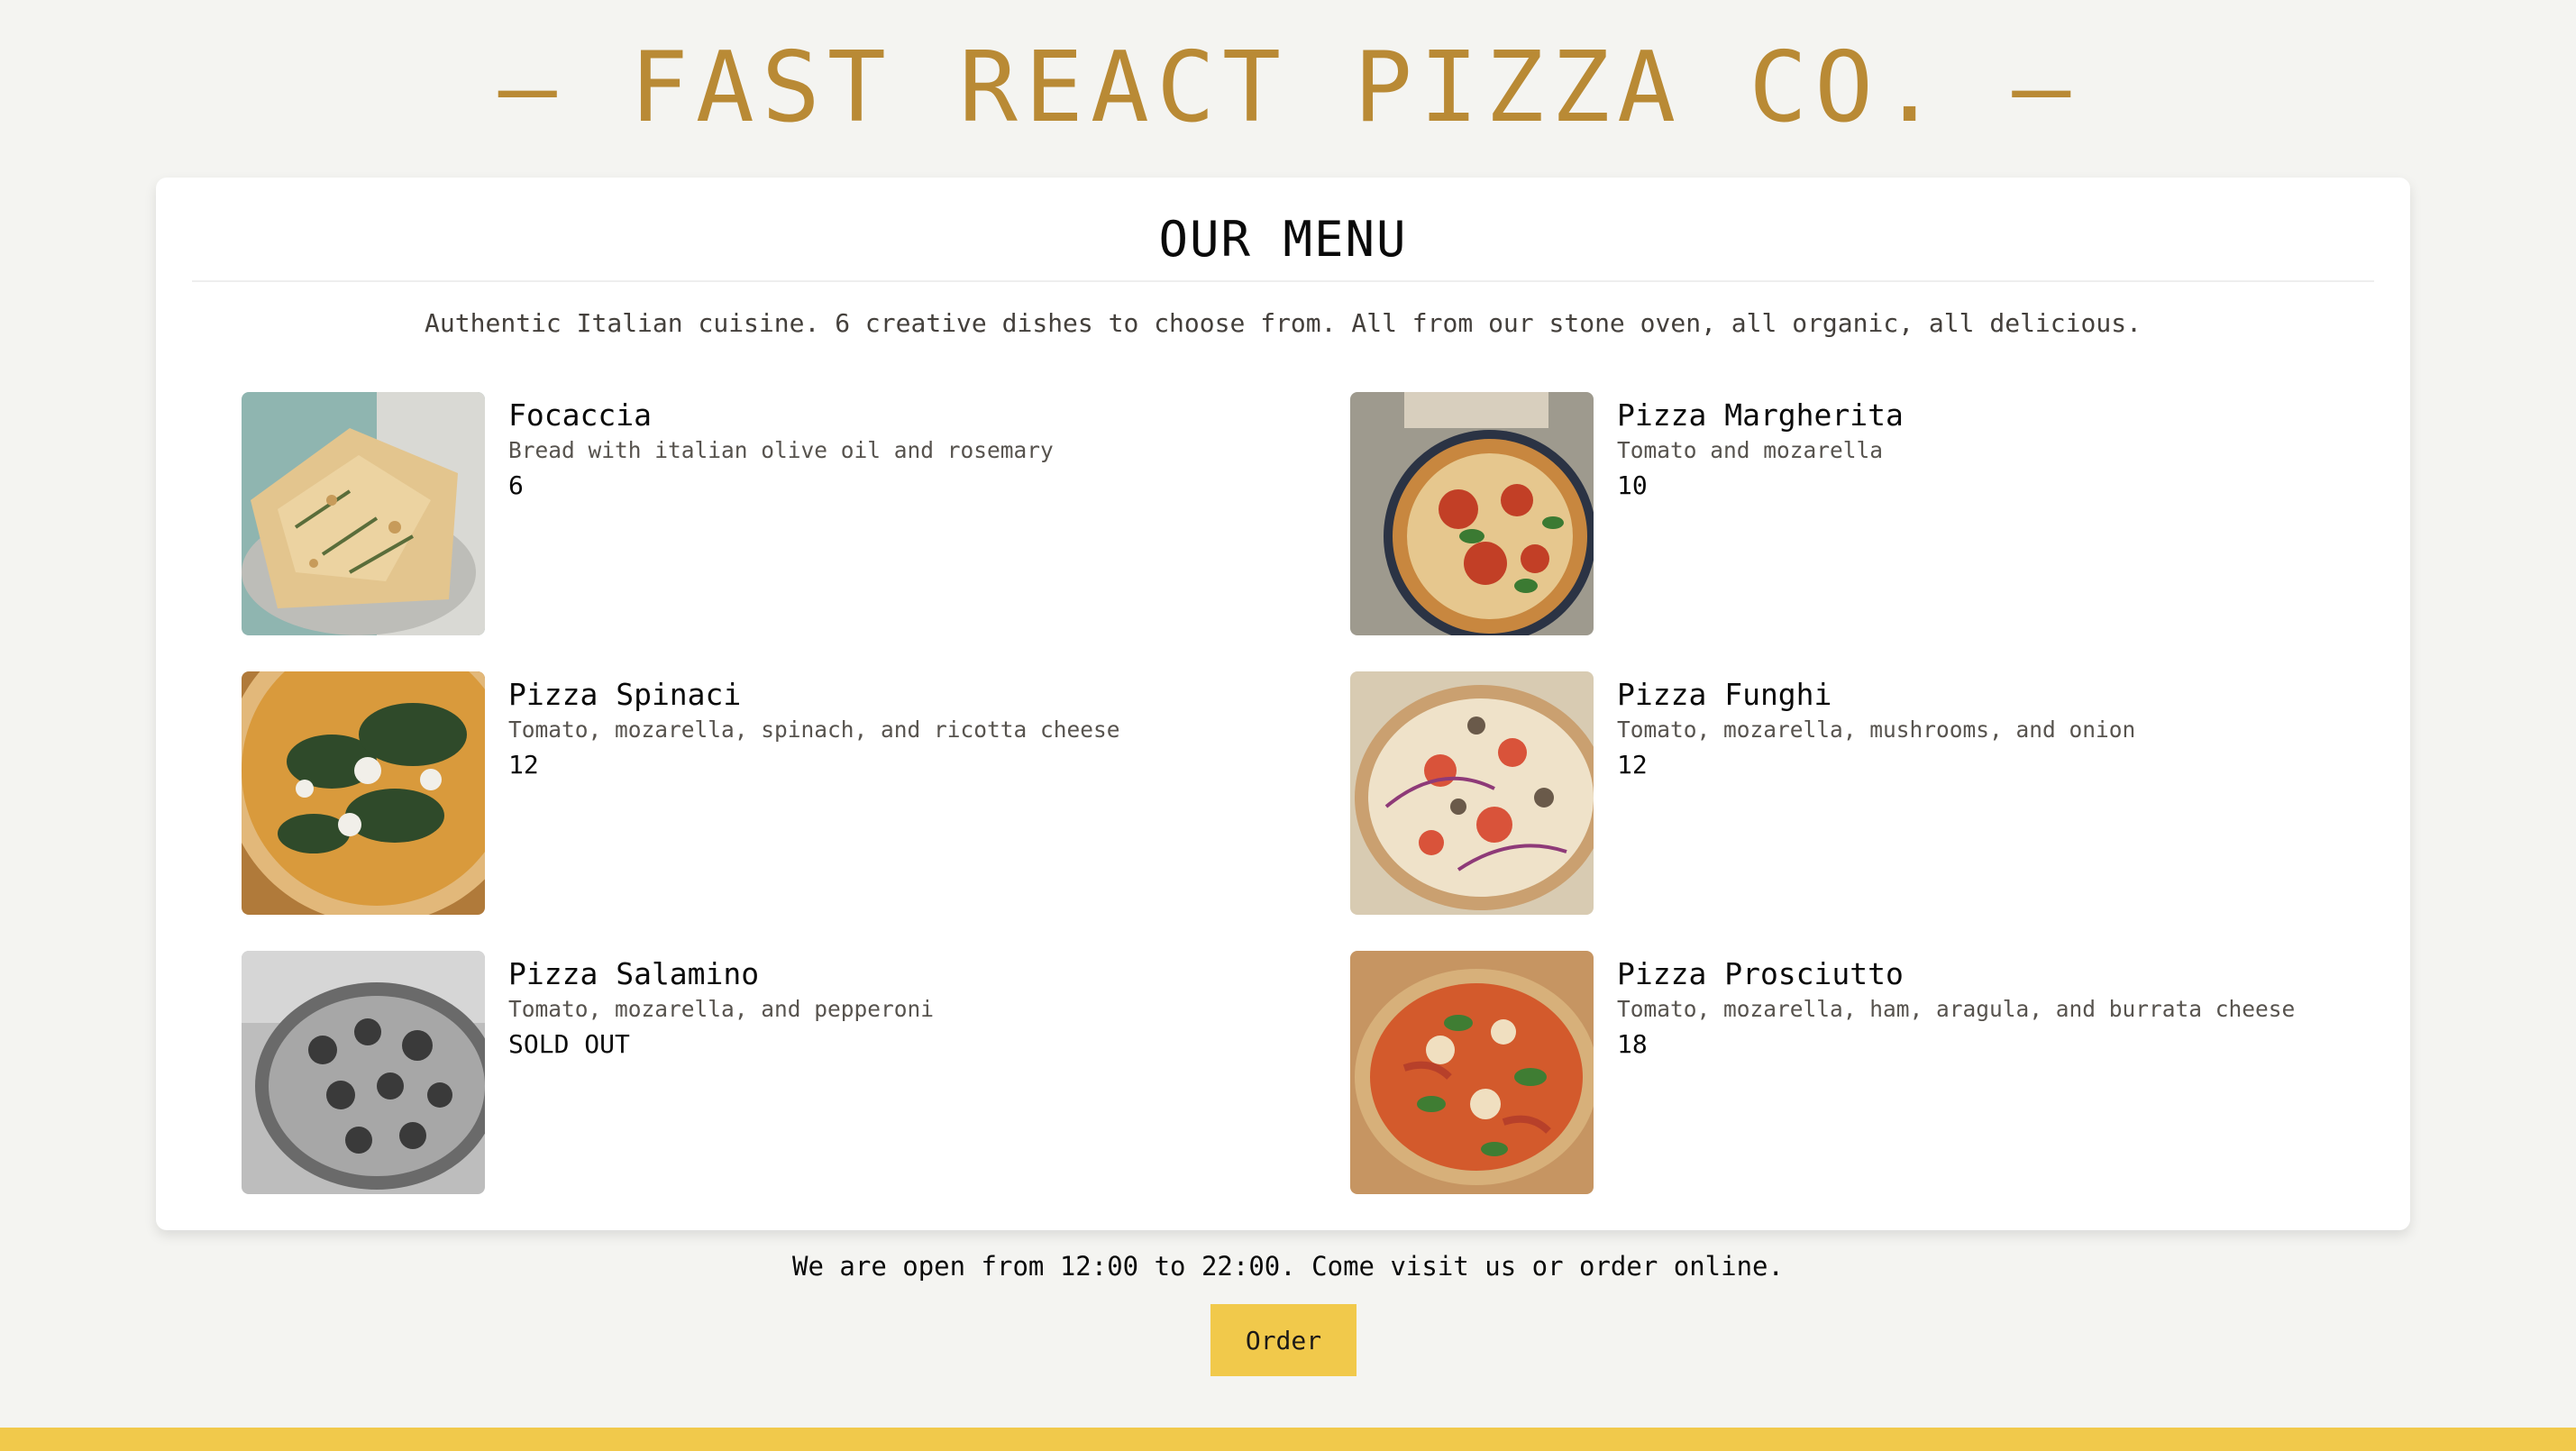 The width and height of the screenshot is (2576, 1451). Describe the element at coordinates (516, 485) in the screenshot. I see `pizza-price: 6` at that location.